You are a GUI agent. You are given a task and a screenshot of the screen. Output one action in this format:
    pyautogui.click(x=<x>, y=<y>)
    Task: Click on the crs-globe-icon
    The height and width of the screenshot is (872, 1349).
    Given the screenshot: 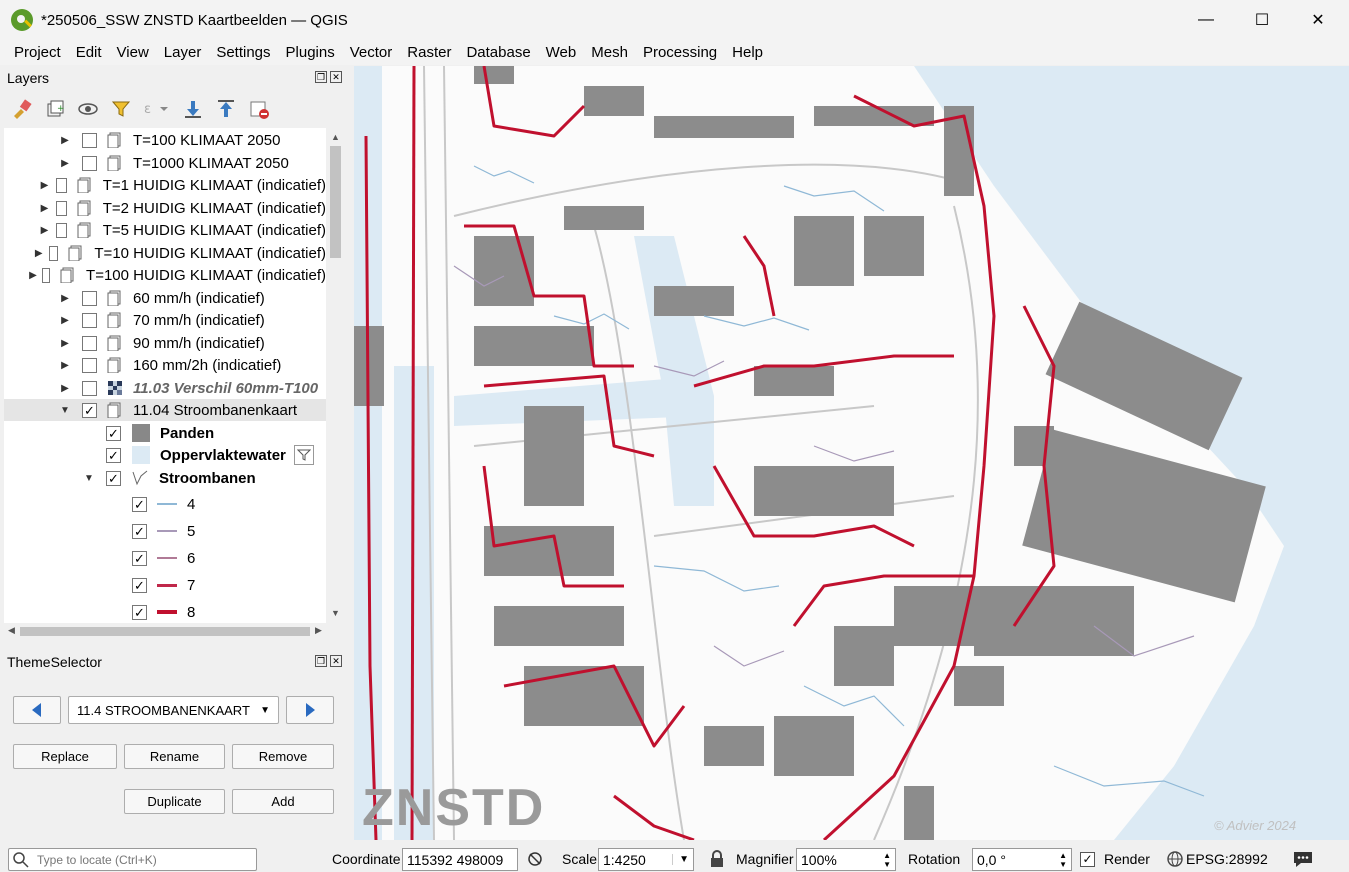 What is the action you would take?
    pyautogui.click(x=1175, y=860)
    